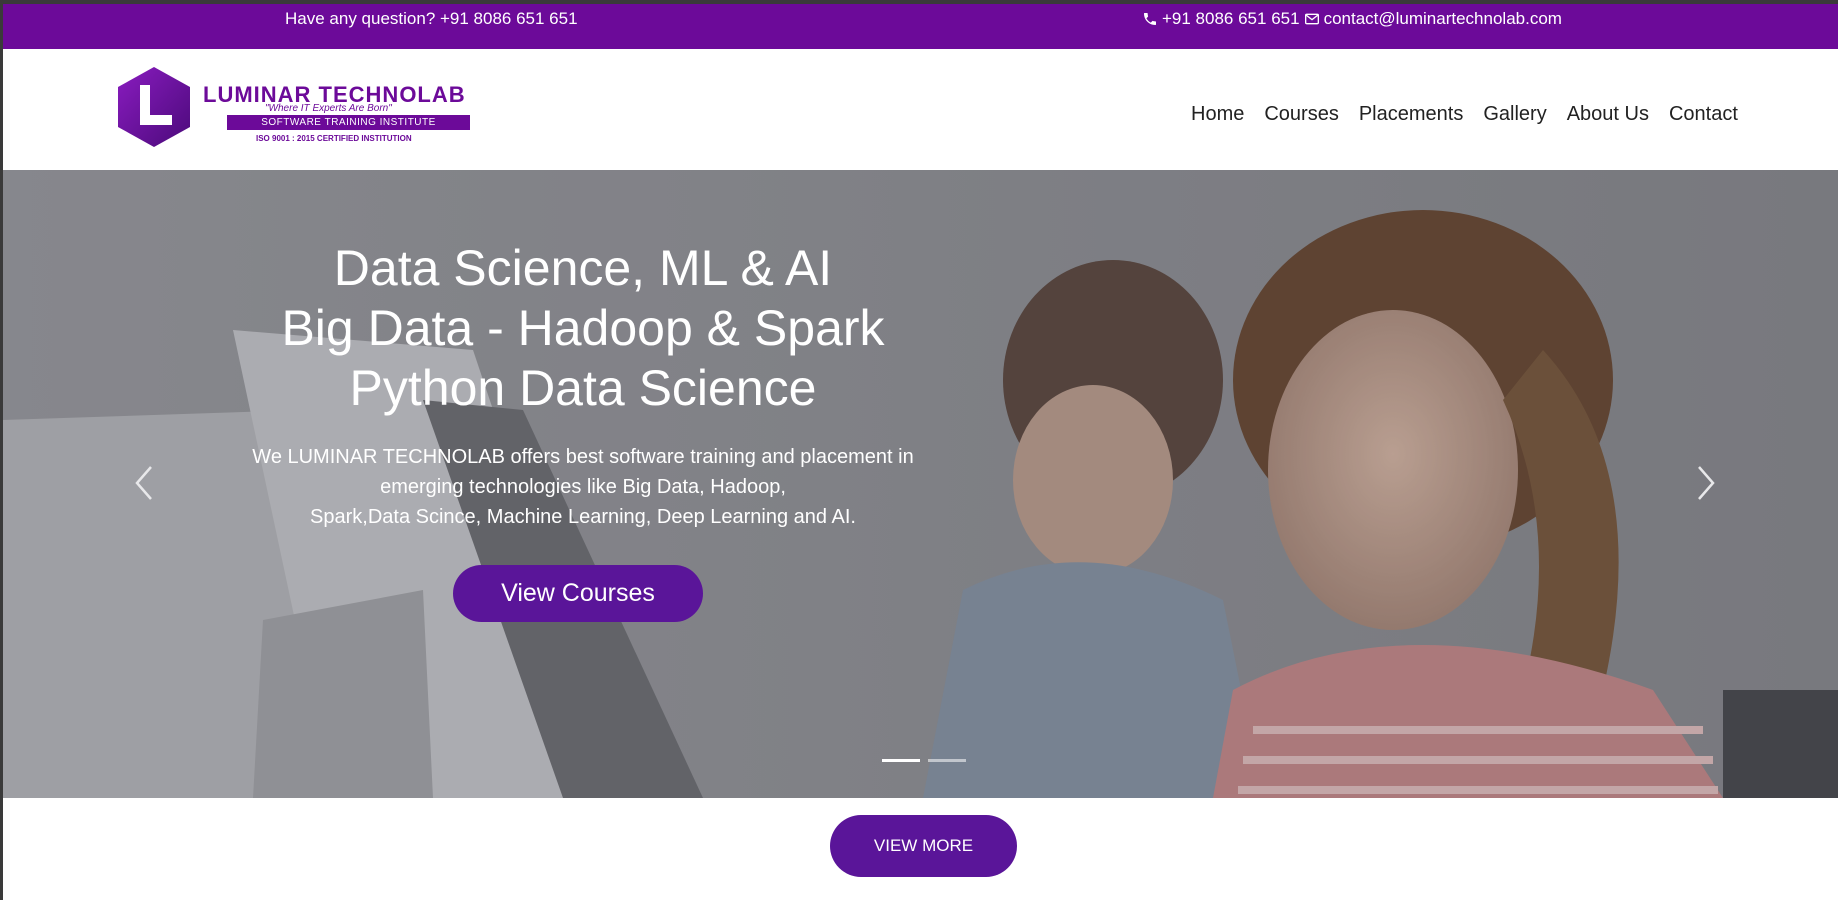 The width and height of the screenshot is (1838, 900). What do you see at coordinates (1301, 114) in the screenshot?
I see `nav-courses: Courses` at bounding box center [1301, 114].